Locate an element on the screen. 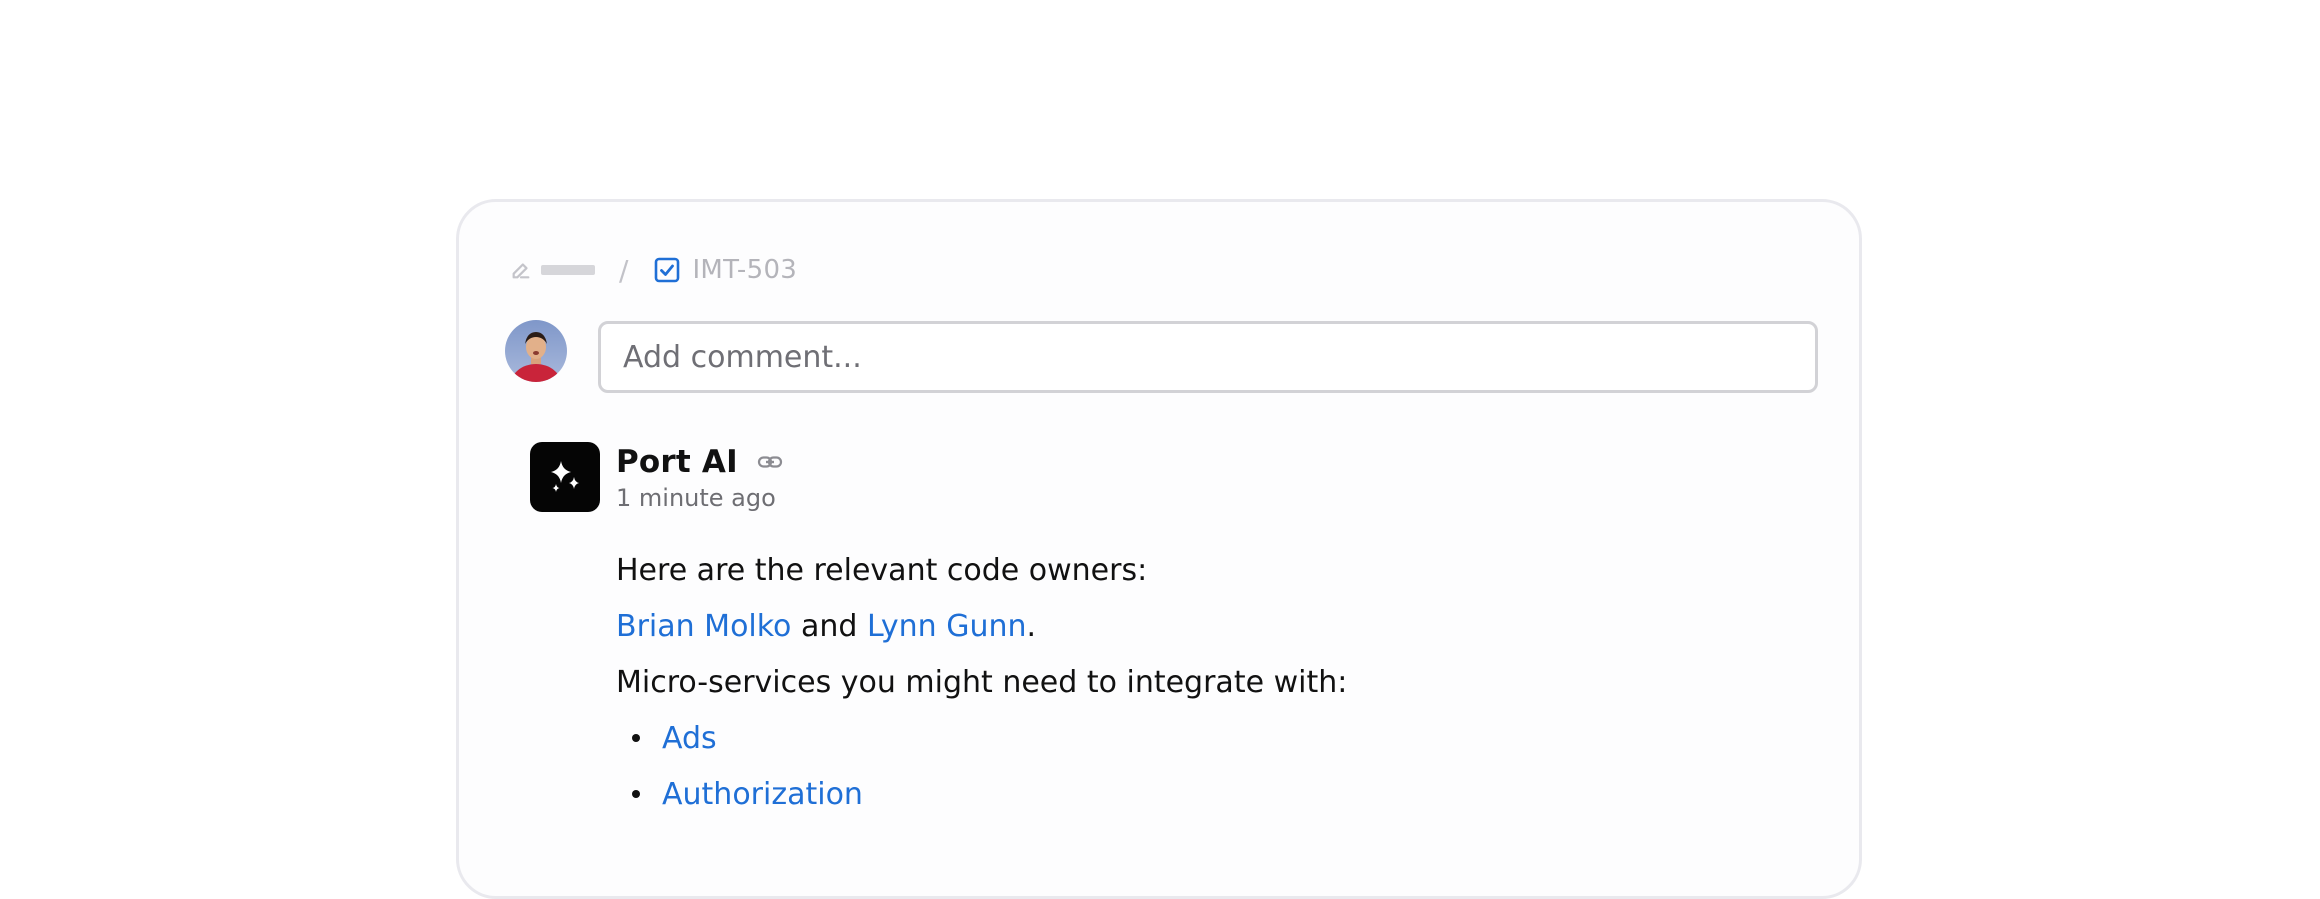  comment-timestamp: 1 minute ago is located at coordinates (696, 498).